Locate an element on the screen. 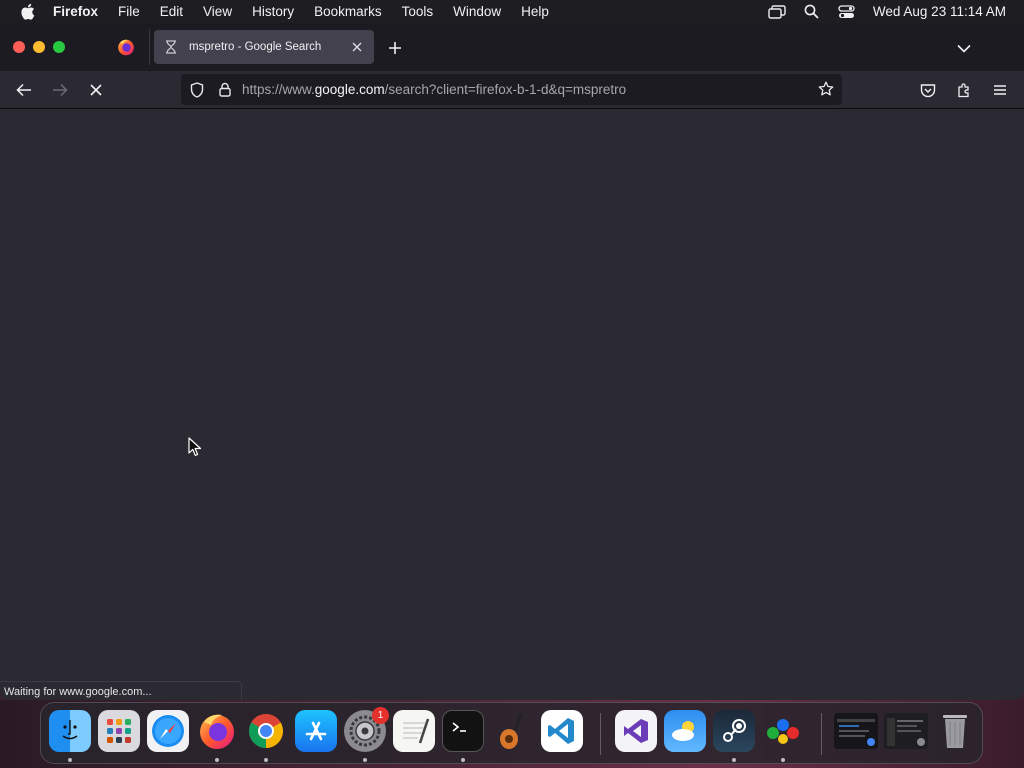  arrow-right-icon is located at coordinates (60, 90).